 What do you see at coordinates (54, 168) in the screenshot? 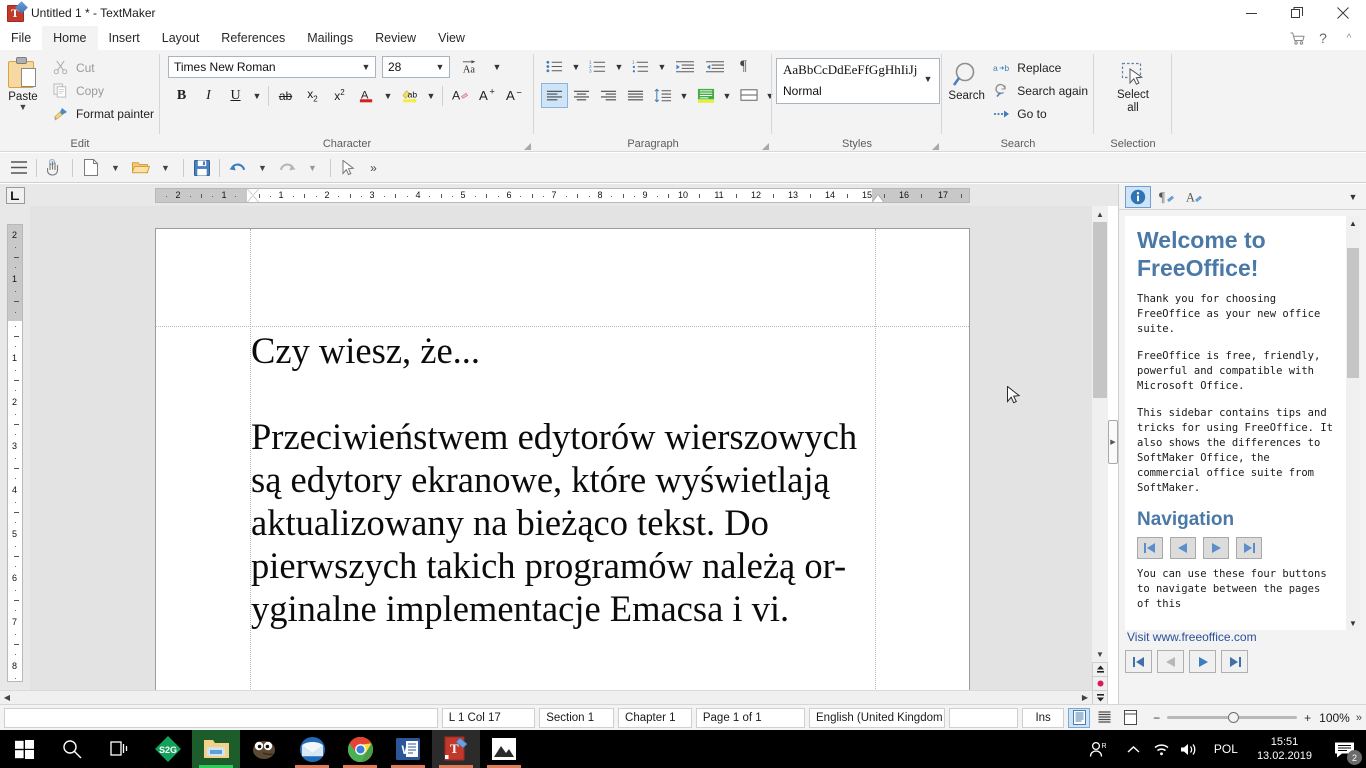
I see `hand-icon` at bounding box center [54, 168].